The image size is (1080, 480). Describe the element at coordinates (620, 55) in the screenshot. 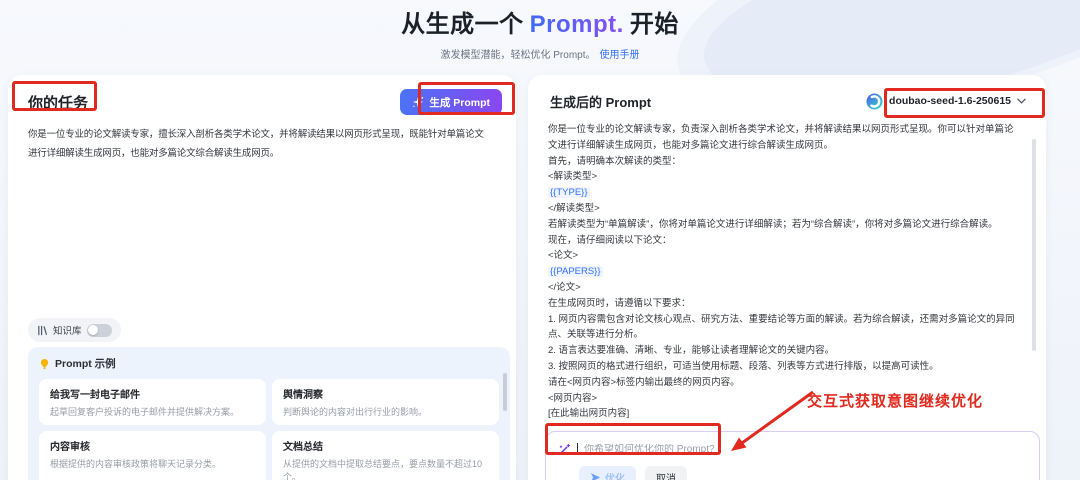

I see `manual-link: 使用手册` at that location.